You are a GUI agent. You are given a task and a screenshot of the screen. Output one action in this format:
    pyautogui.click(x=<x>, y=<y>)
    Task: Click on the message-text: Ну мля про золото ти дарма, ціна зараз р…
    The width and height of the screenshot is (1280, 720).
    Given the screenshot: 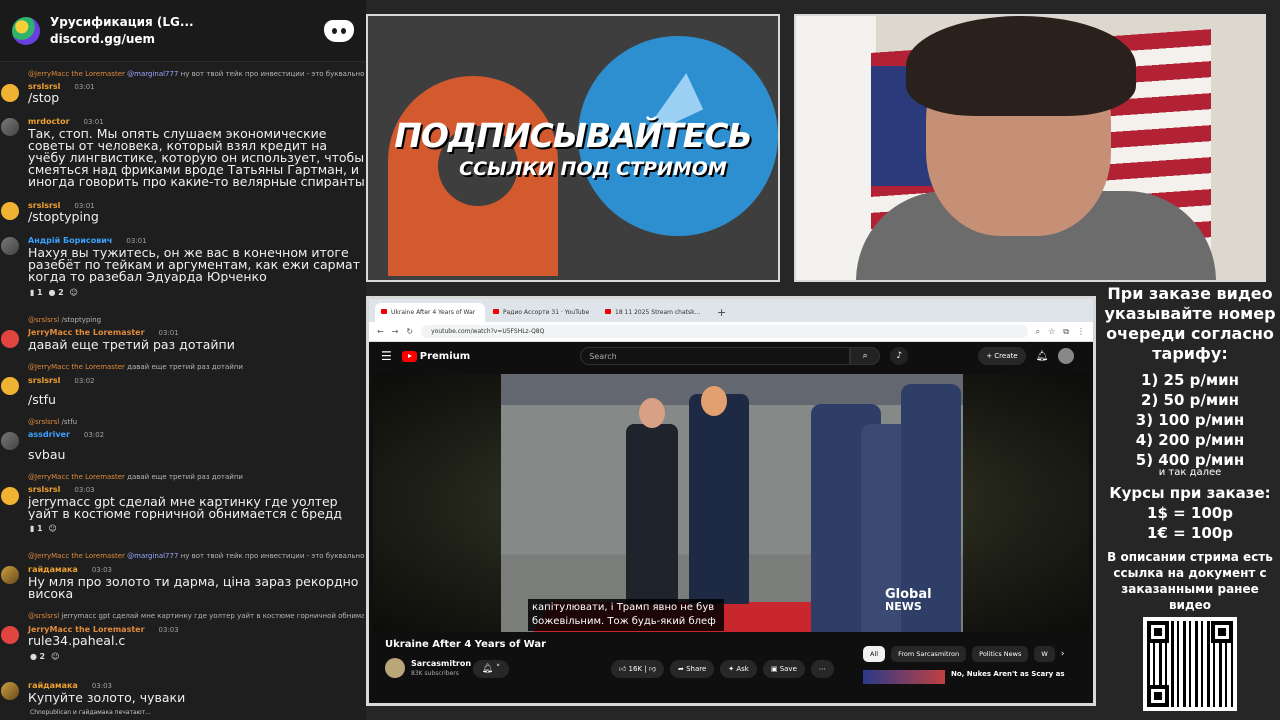 What is the action you would take?
    pyautogui.click(x=193, y=588)
    